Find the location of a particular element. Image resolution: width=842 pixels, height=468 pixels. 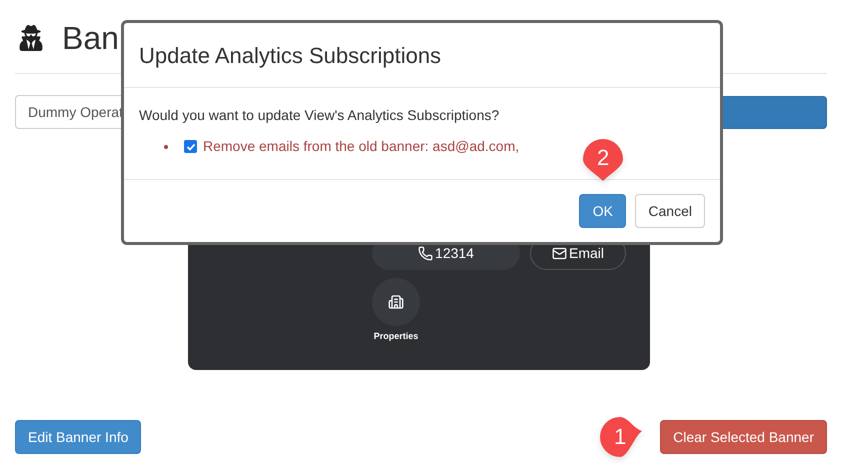

callout-number: 2 is located at coordinates (603, 158).